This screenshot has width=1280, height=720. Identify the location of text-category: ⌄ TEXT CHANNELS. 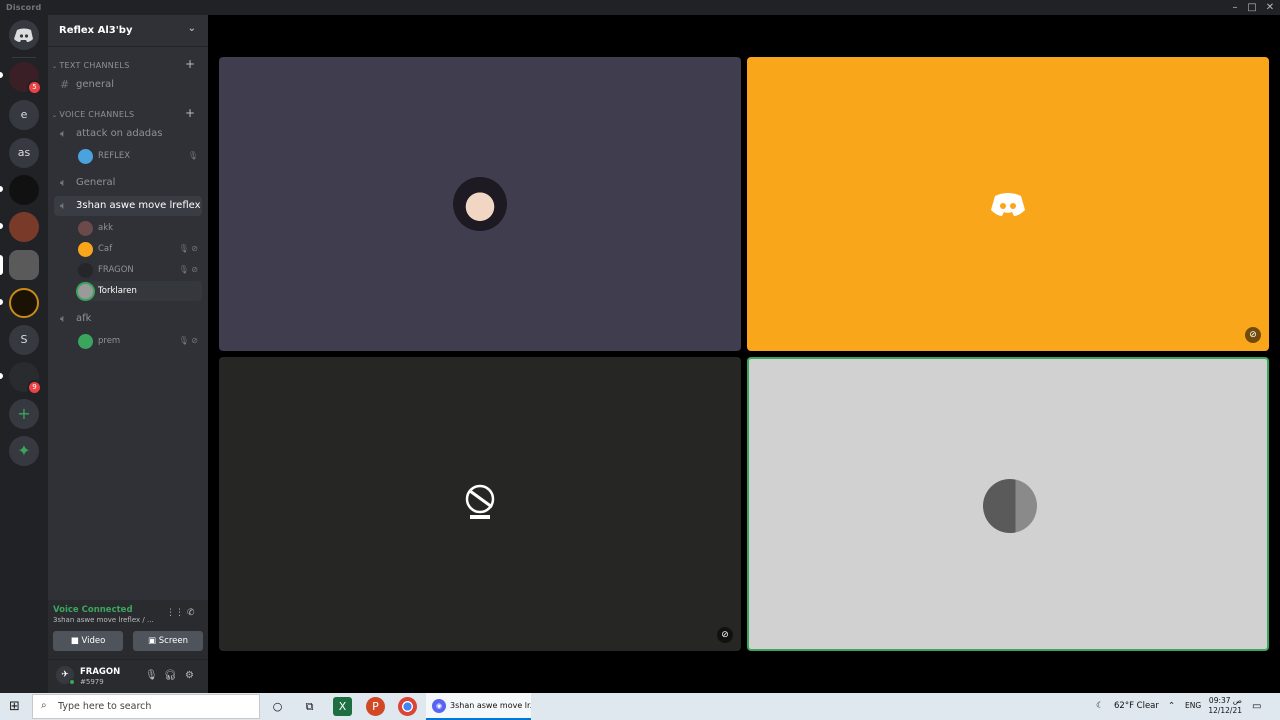
(91, 65).